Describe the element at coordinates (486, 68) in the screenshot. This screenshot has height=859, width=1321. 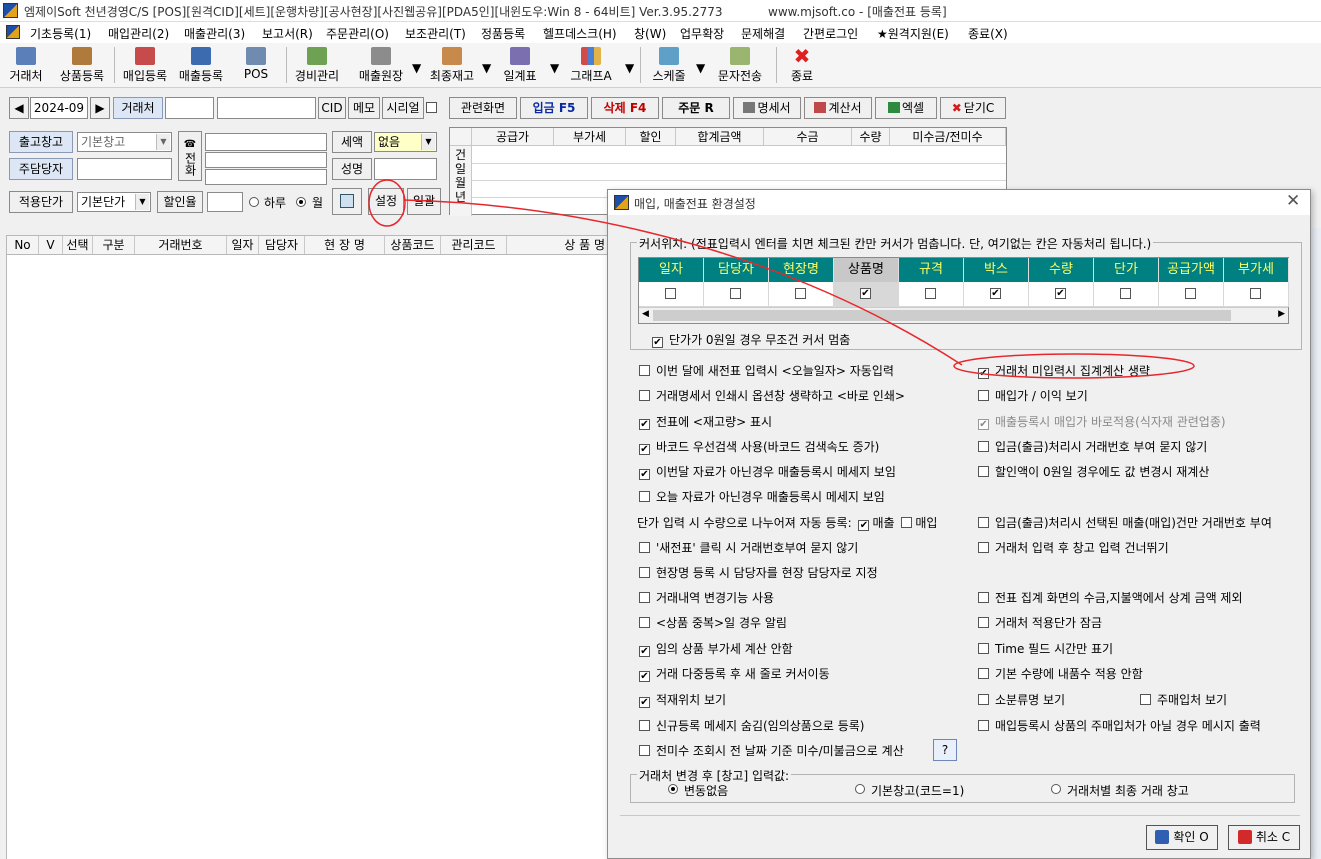
I see `latest-stock-dropdown-icon: ▼` at that location.